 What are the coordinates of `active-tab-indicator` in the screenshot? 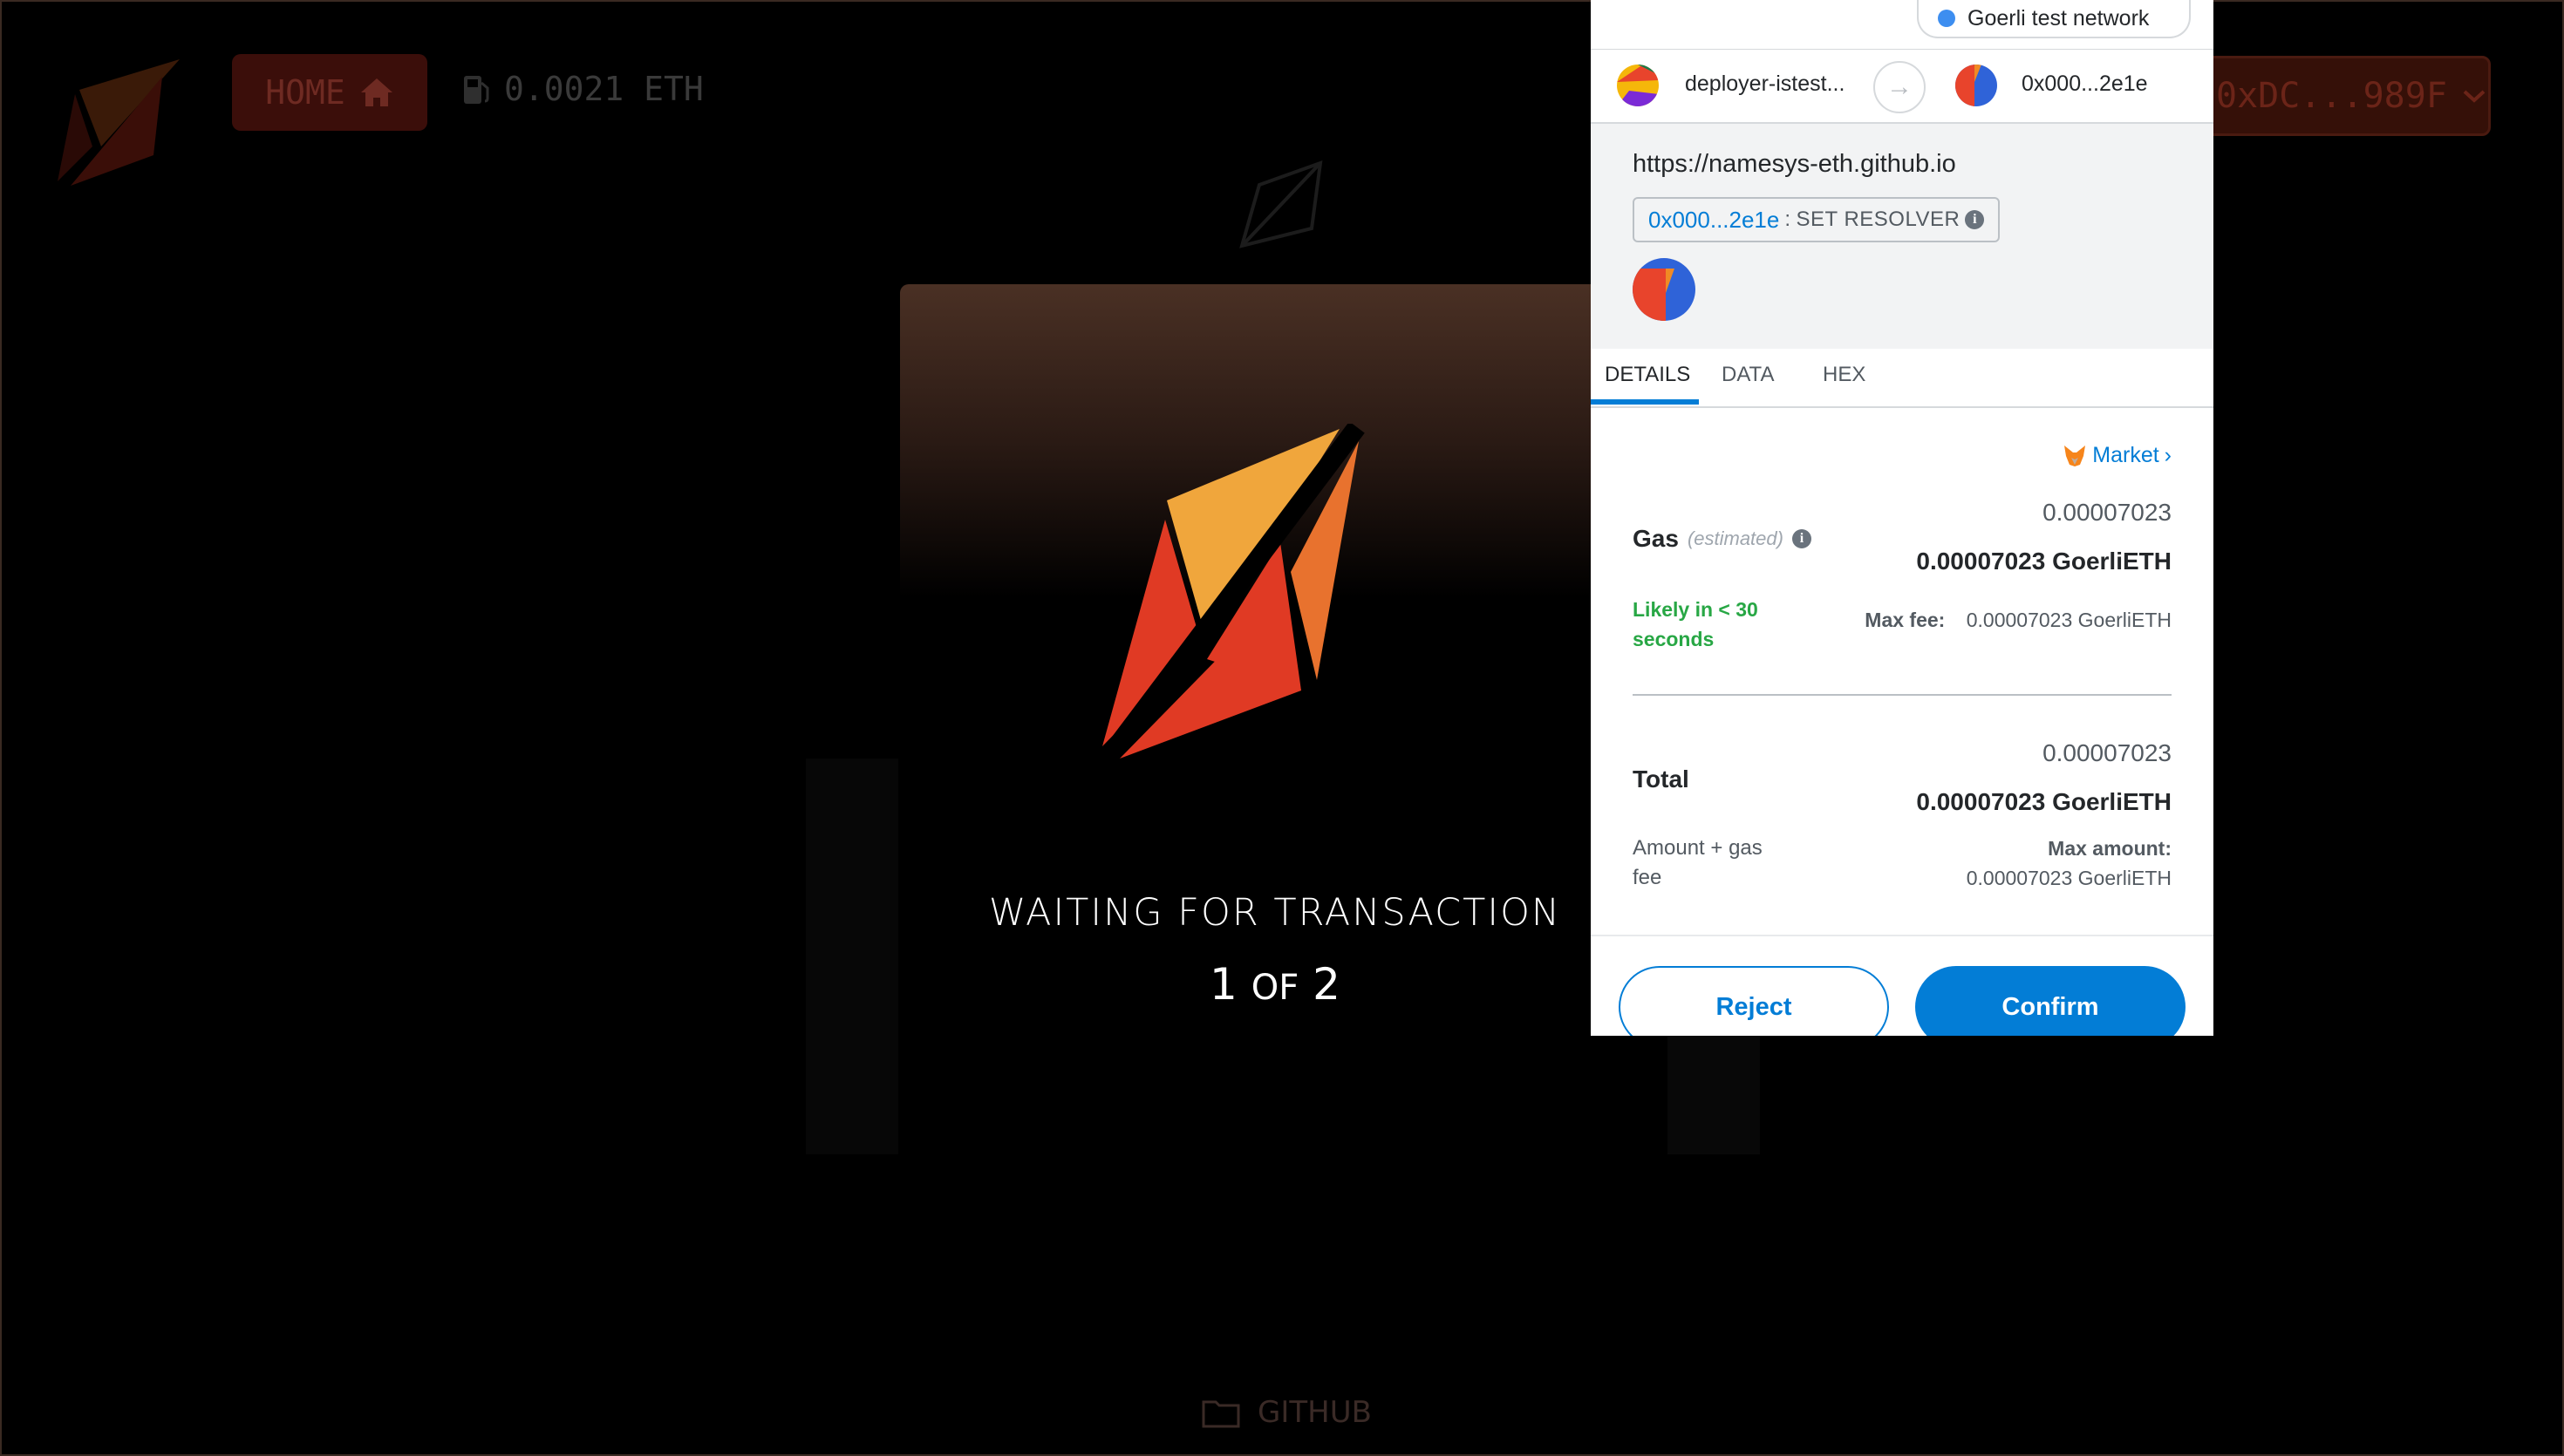 It's located at (1645, 402).